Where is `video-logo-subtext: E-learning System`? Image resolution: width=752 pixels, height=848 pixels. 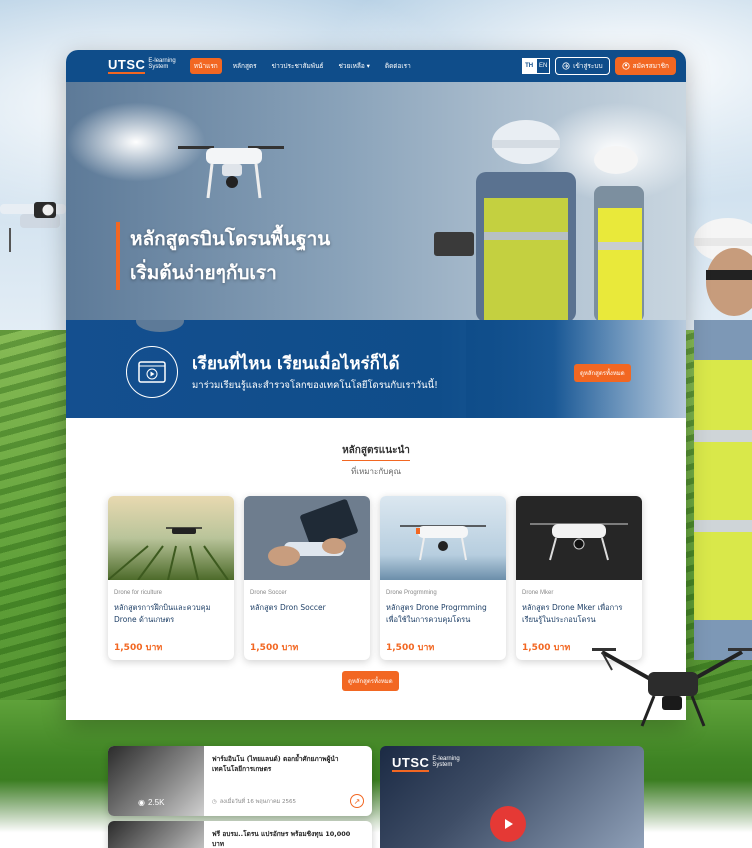 video-logo-subtext: E-learning System is located at coordinates (445, 762).